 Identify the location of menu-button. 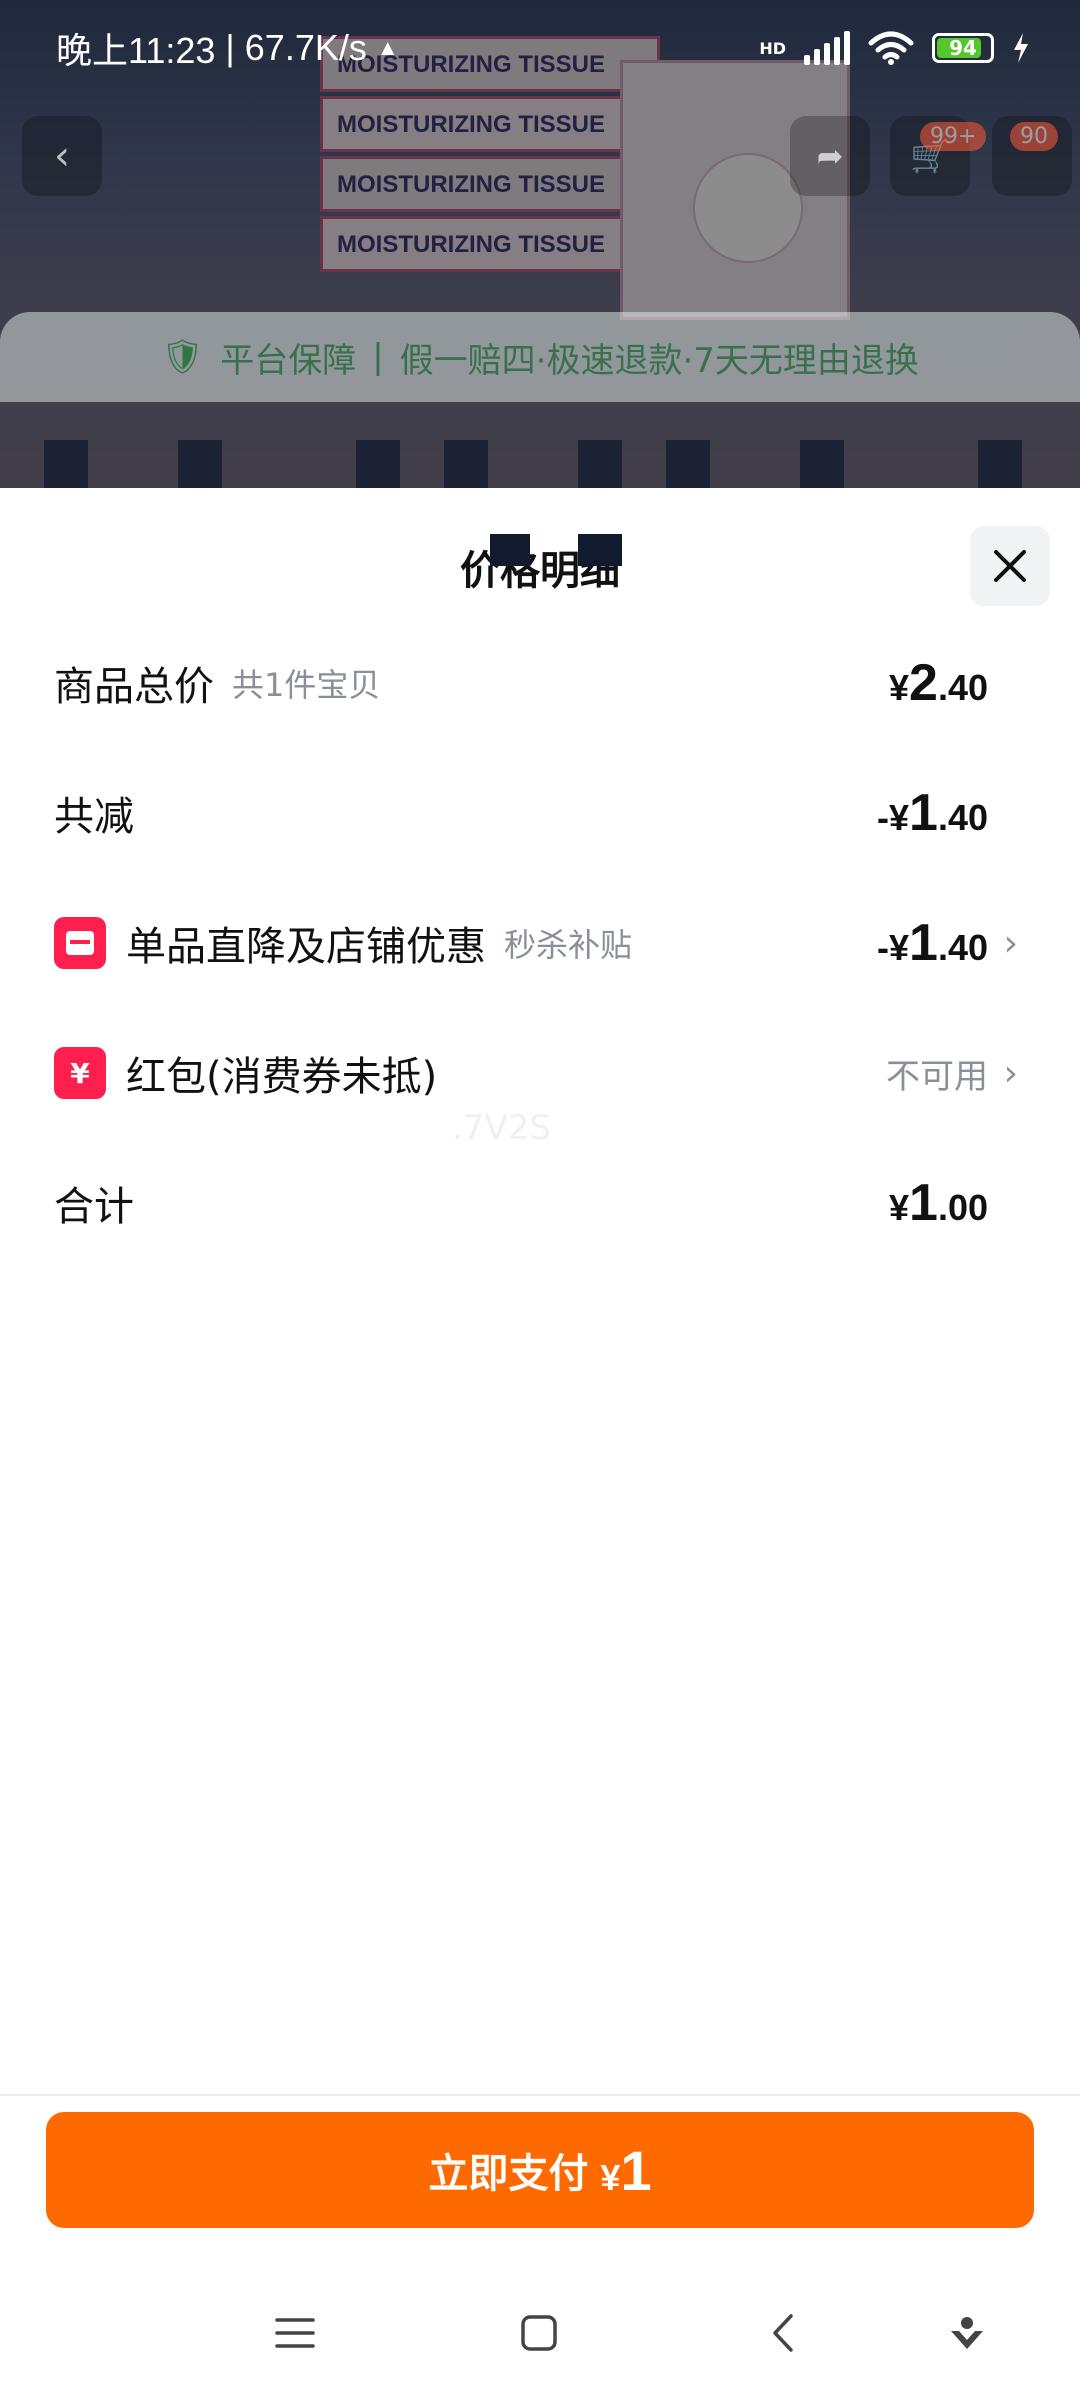
(295, 2333).